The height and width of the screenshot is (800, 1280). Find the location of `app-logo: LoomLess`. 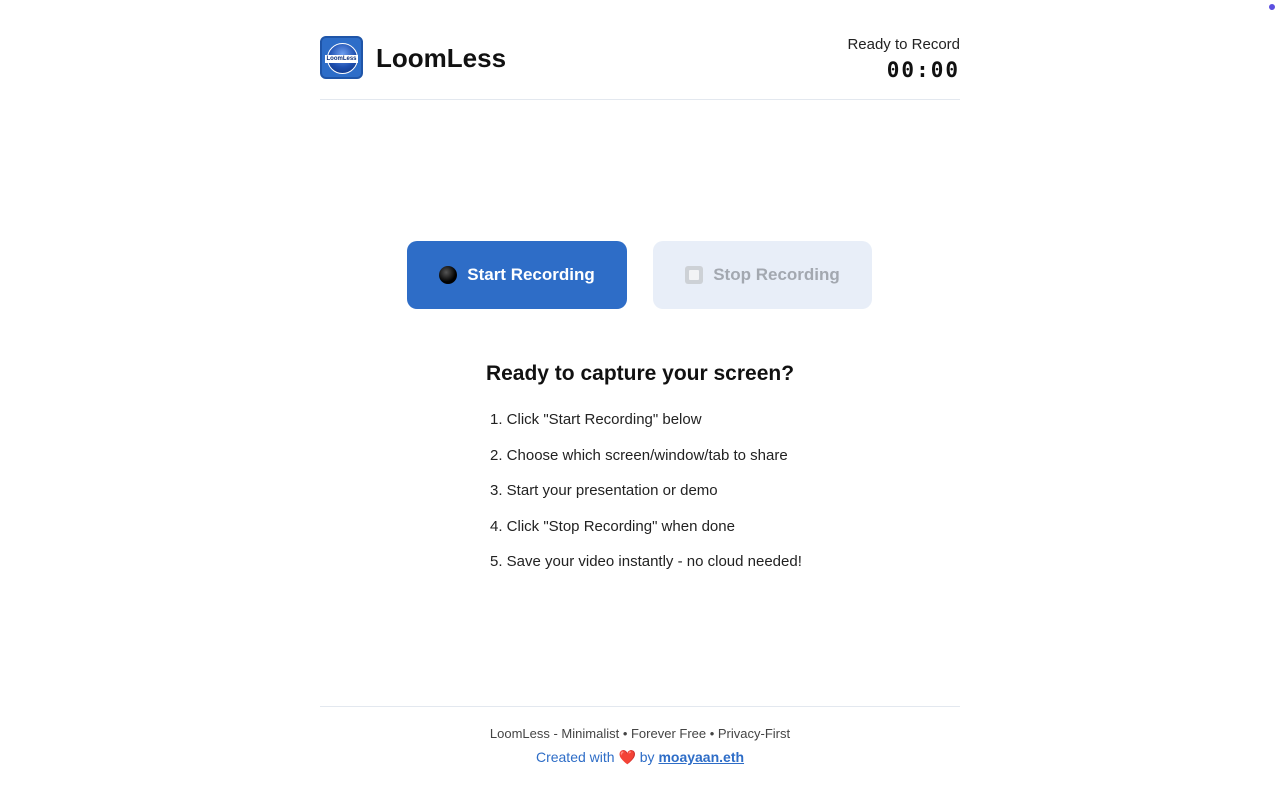

app-logo: LoomLess is located at coordinates (341, 57).